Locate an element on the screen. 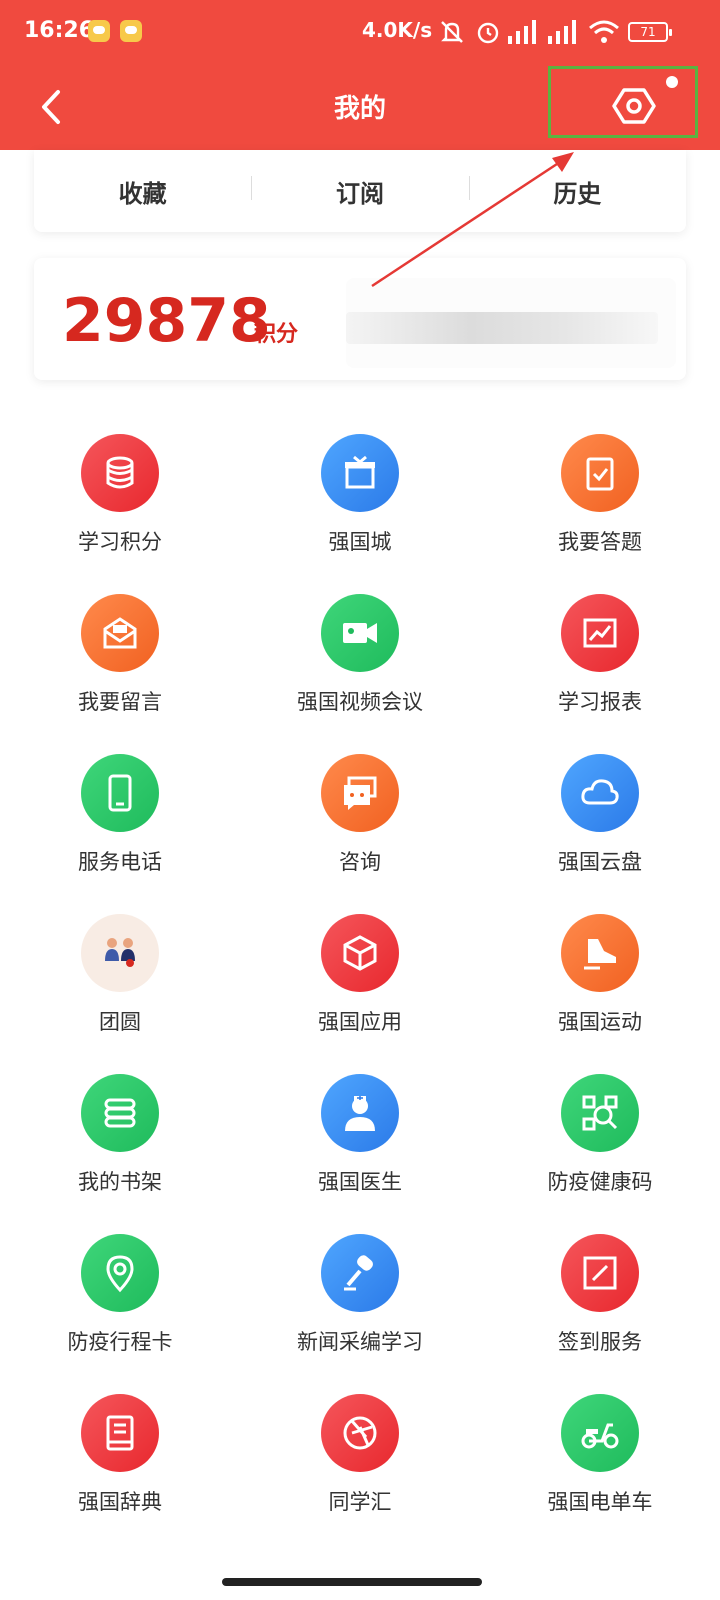 Image resolution: width=720 pixels, height=1600 pixels. chat-icon is located at coordinates (360, 793).